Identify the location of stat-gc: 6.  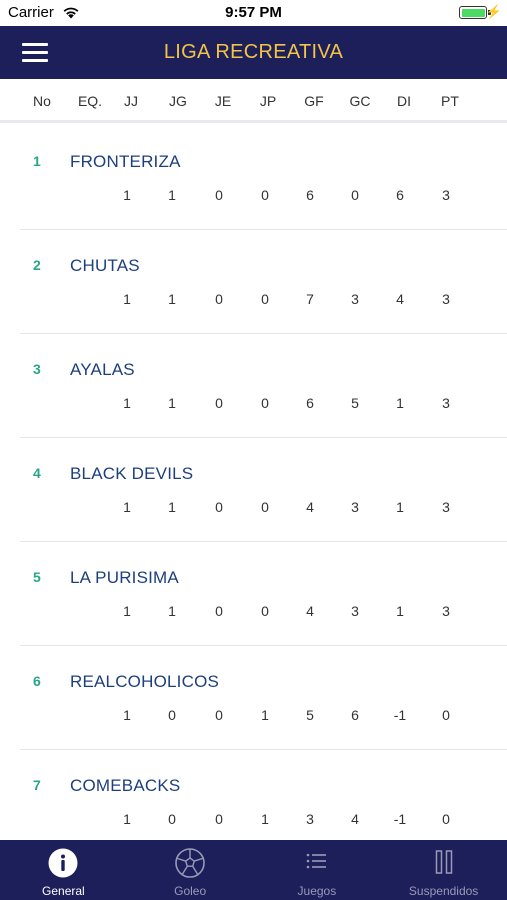
(355, 715).